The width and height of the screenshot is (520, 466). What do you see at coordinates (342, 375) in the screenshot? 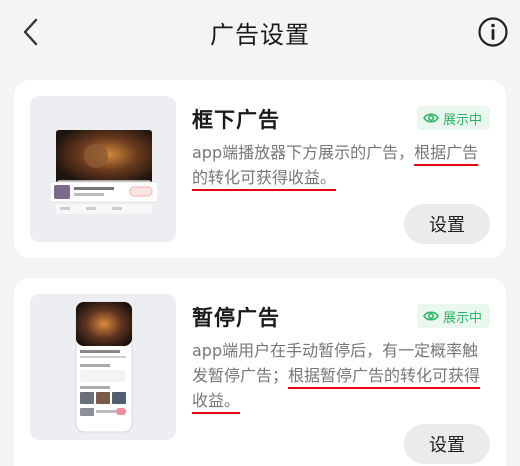
I see `ad-description: app端用户在手动暂停后，有一定概率触发暂停广告；根据暂停广告的转化可获得收益。` at bounding box center [342, 375].